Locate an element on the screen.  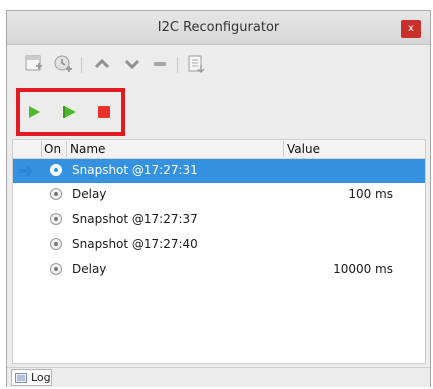
row-value: 10000 ms is located at coordinates (363, 269).